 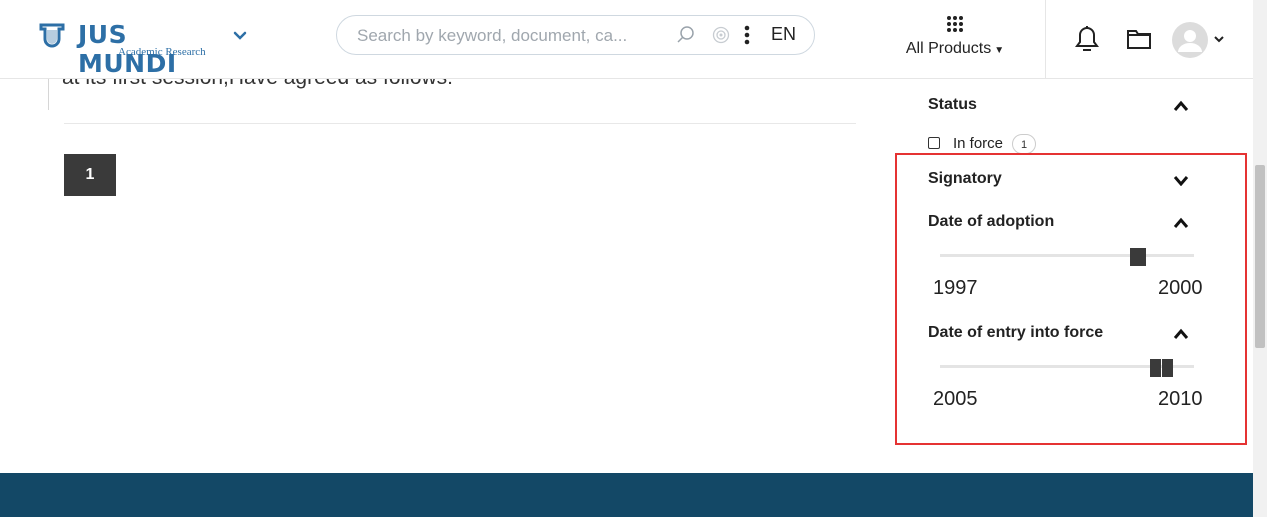 What do you see at coordinates (1180, 399) in the screenshot?
I see `date-of-entry-max: 2010` at bounding box center [1180, 399].